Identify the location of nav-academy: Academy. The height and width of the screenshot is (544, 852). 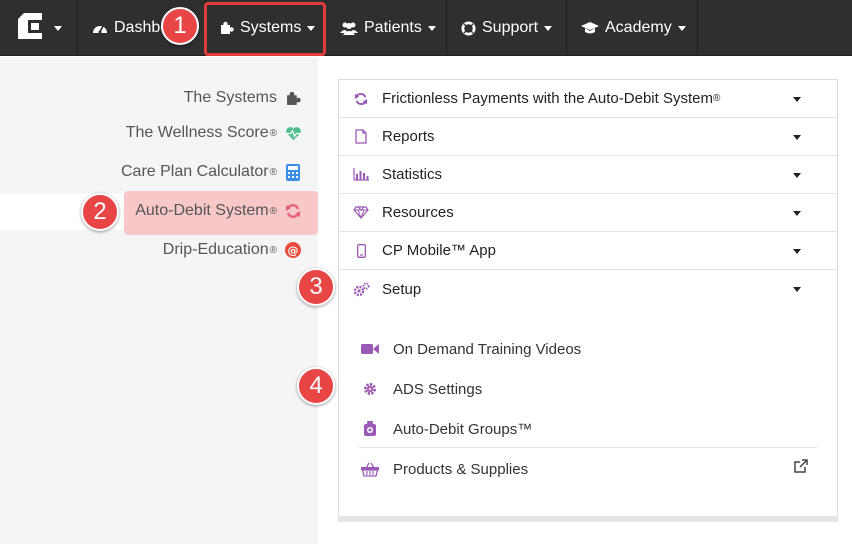
(632, 28).